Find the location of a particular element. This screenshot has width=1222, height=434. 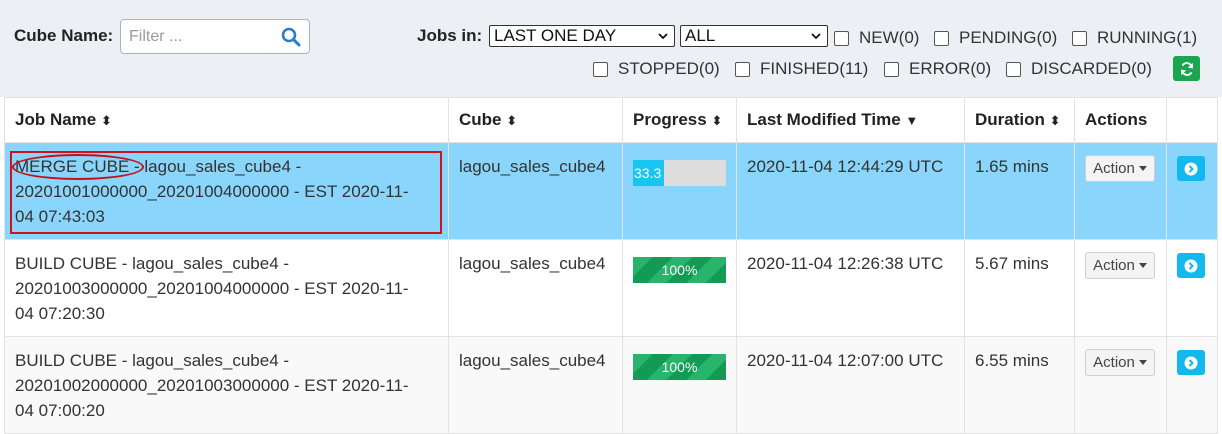

progress-bar: 33.3 is located at coordinates (679, 173).